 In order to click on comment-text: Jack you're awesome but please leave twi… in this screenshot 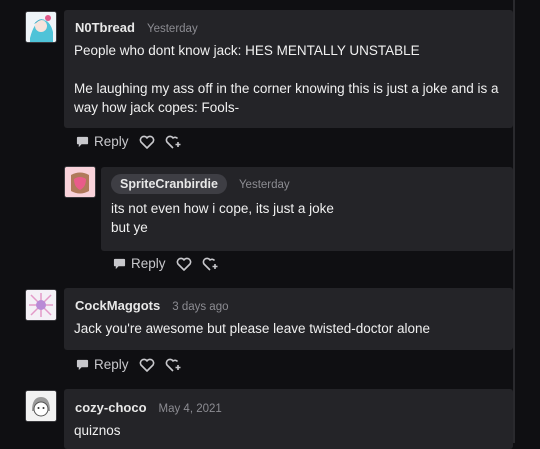, I will do `click(252, 328)`.